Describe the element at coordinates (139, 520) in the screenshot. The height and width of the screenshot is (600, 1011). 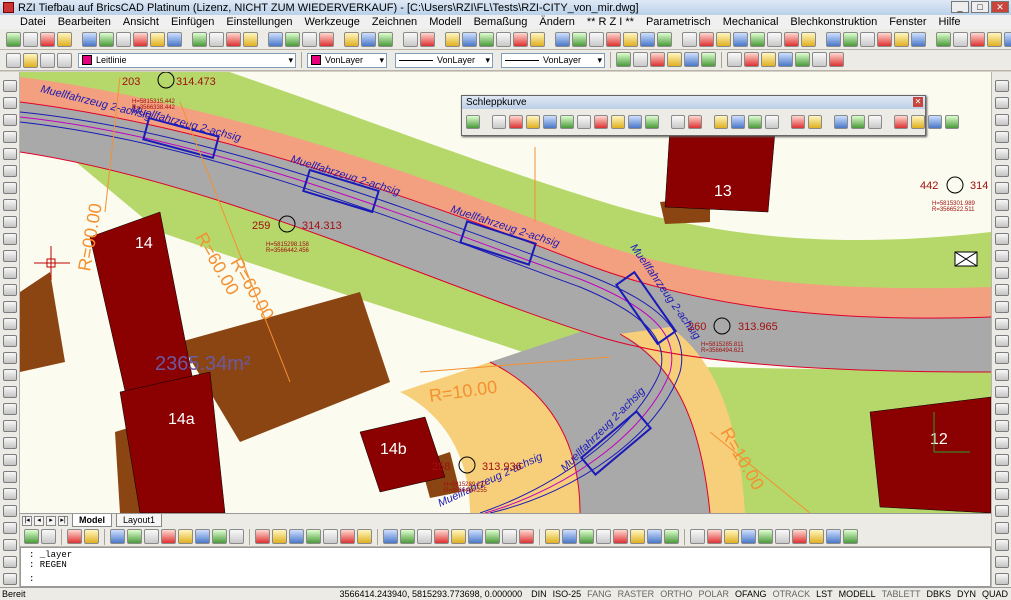
I see `tab-layout1: Layout1` at that location.